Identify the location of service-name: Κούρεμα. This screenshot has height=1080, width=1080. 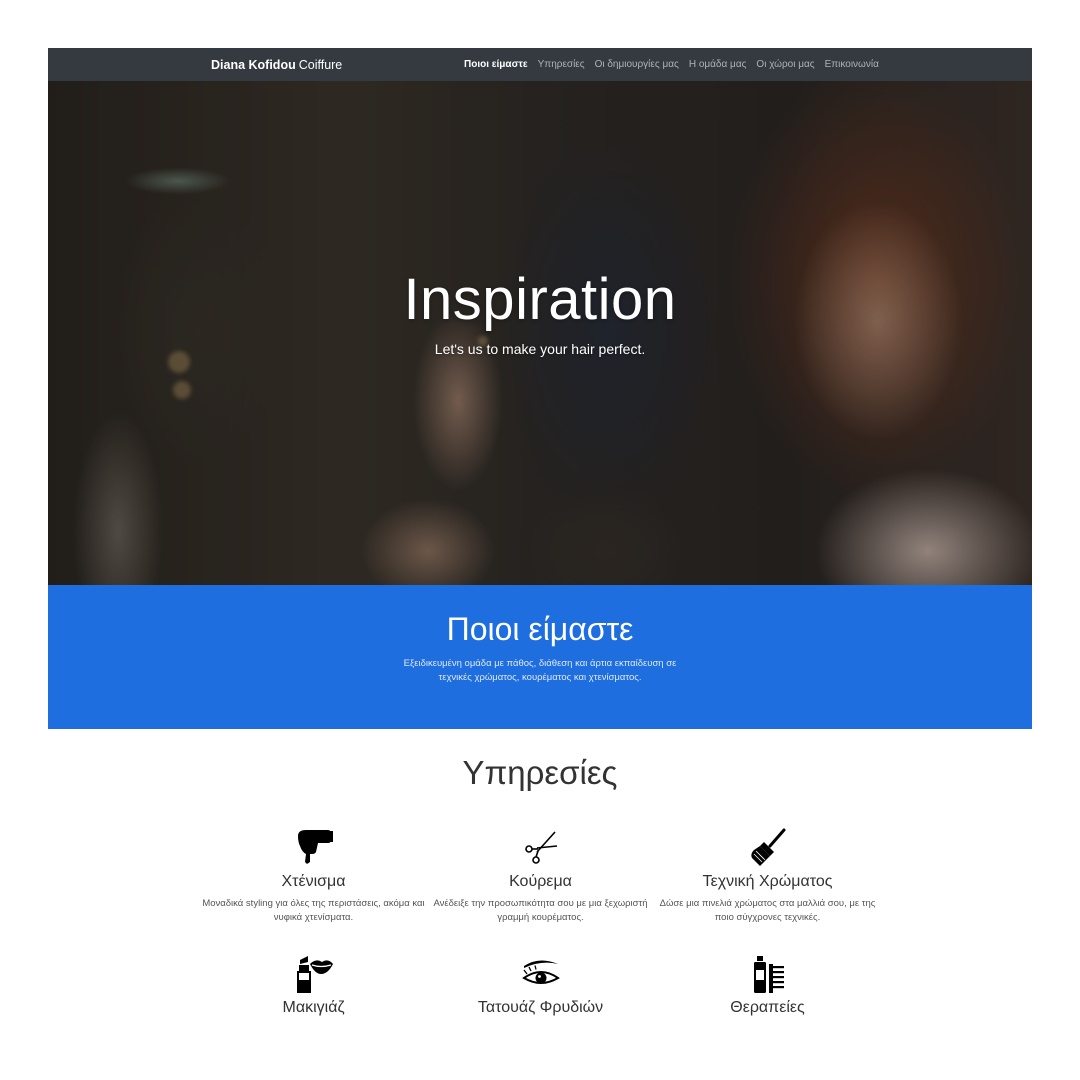
(540, 881).